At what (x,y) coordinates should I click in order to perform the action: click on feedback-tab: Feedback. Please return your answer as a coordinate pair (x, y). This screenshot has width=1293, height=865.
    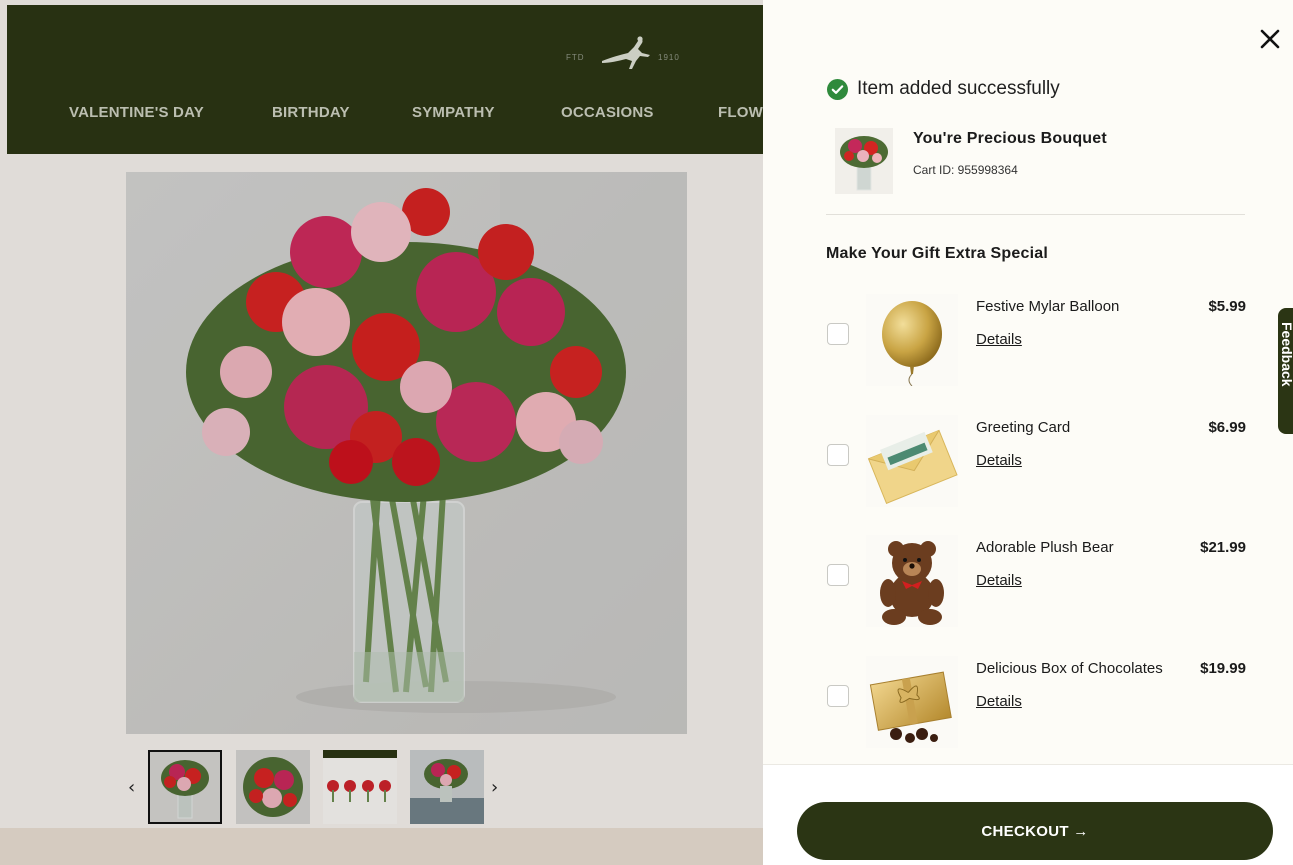
    Looking at the image, I should click on (1285, 371).